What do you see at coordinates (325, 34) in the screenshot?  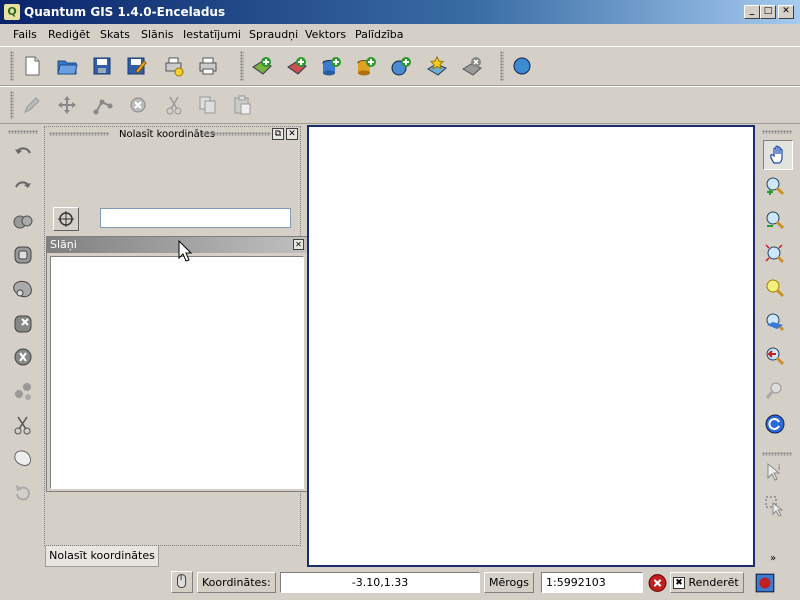 I see `menu-vektors: Vektors` at bounding box center [325, 34].